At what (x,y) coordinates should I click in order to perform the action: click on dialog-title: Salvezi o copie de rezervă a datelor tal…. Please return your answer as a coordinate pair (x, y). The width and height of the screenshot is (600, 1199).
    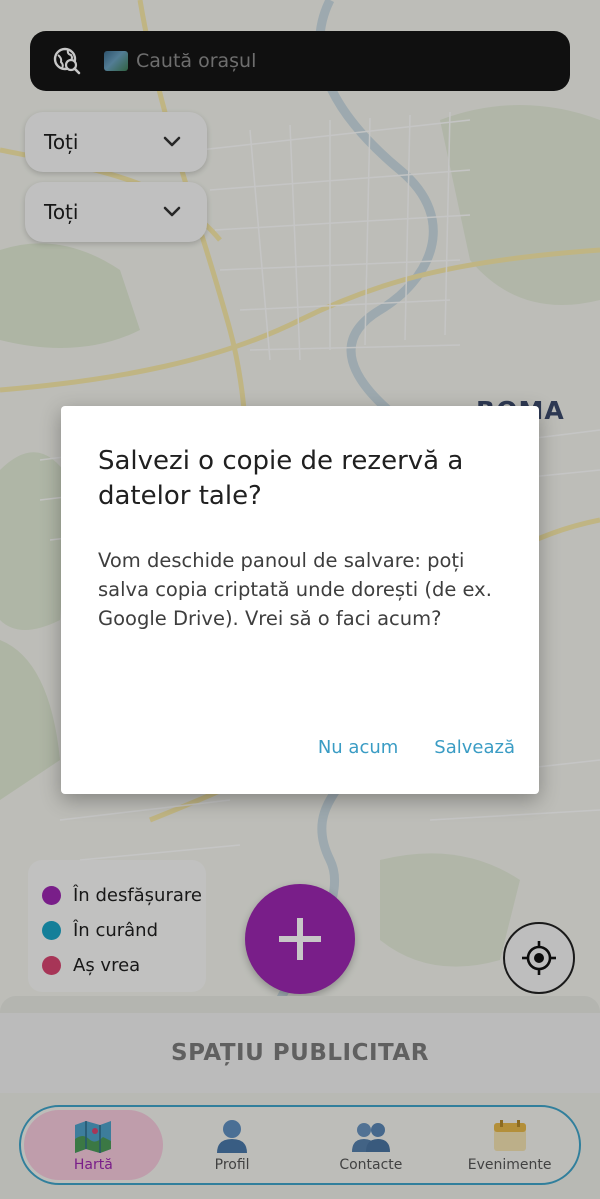
    Looking at the image, I should click on (281, 478).